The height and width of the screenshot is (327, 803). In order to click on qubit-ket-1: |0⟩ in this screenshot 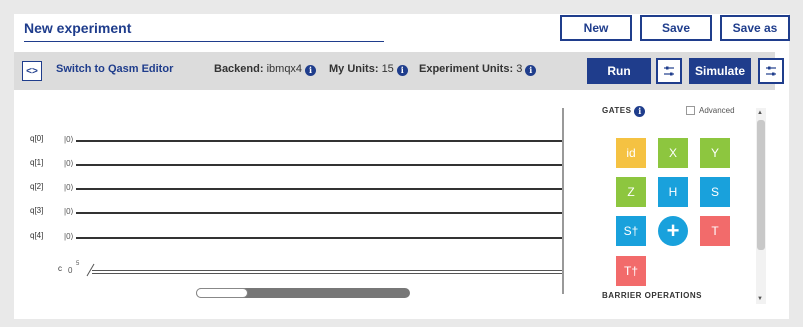, I will do `click(69, 163)`.